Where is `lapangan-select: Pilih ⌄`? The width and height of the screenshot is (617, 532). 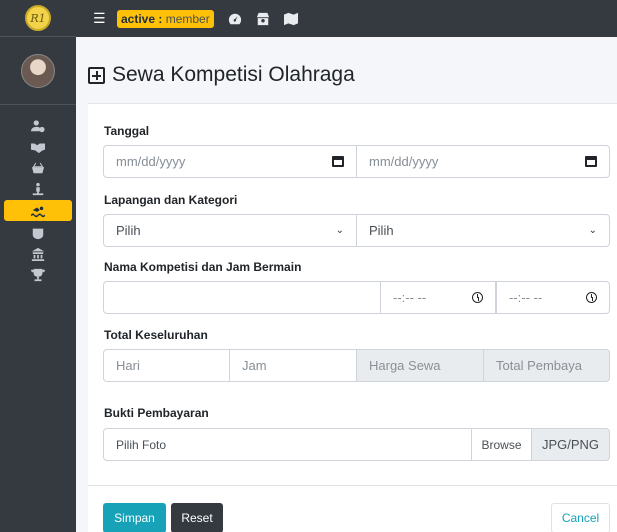
lapangan-select: Pilih ⌄ is located at coordinates (230, 230).